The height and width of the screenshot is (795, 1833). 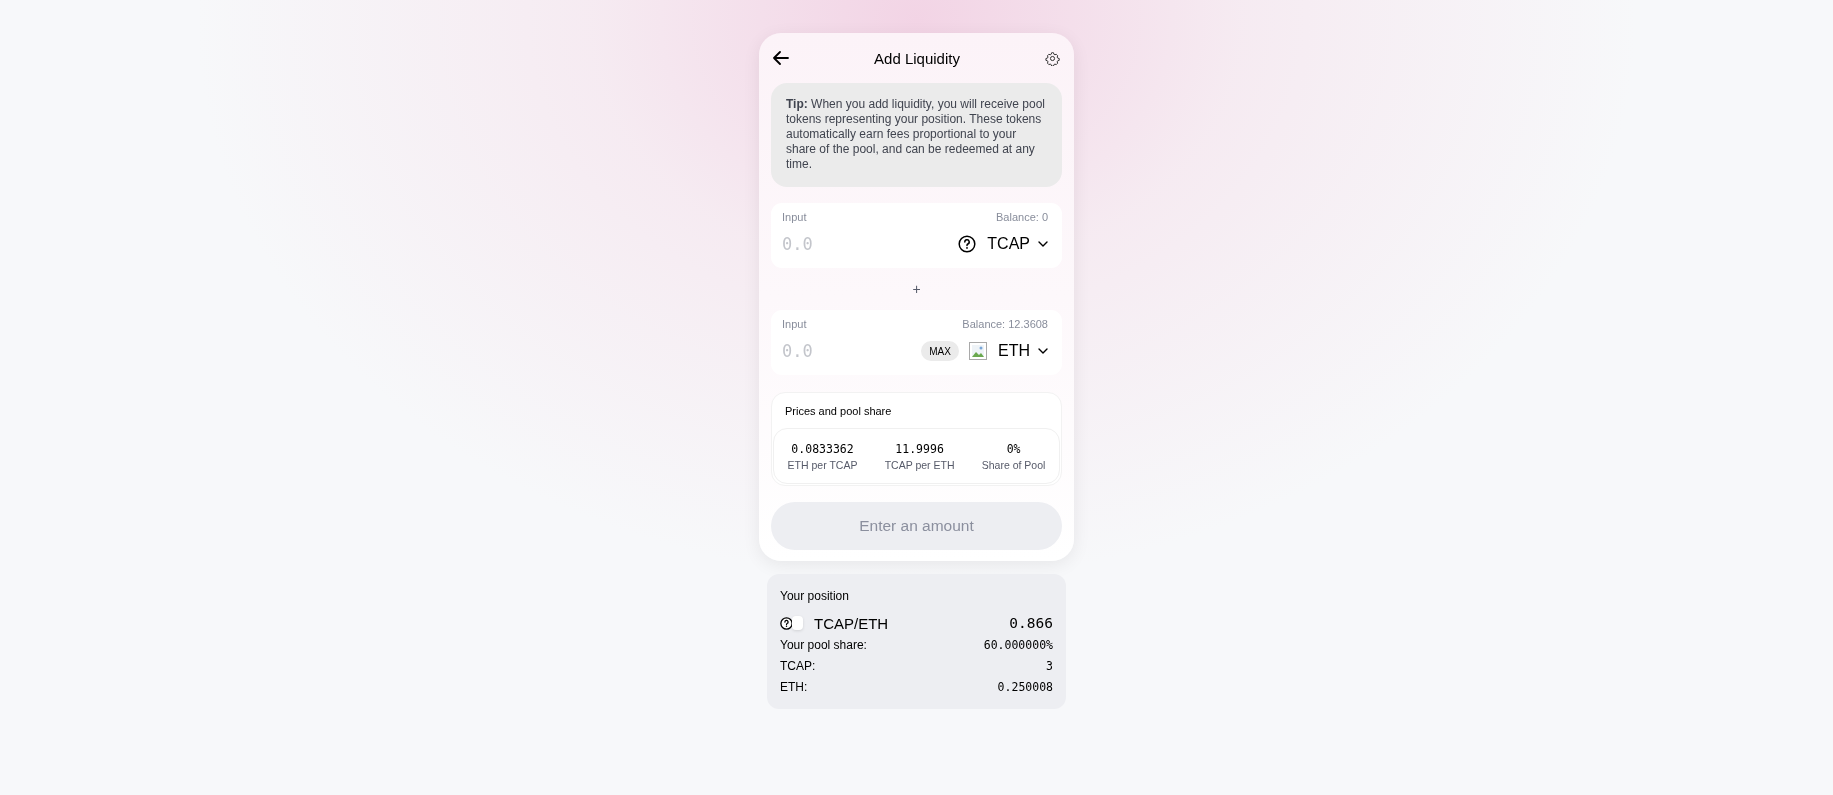 I want to click on pair-name: TCAP/ETH, so click(x=851, y=623).